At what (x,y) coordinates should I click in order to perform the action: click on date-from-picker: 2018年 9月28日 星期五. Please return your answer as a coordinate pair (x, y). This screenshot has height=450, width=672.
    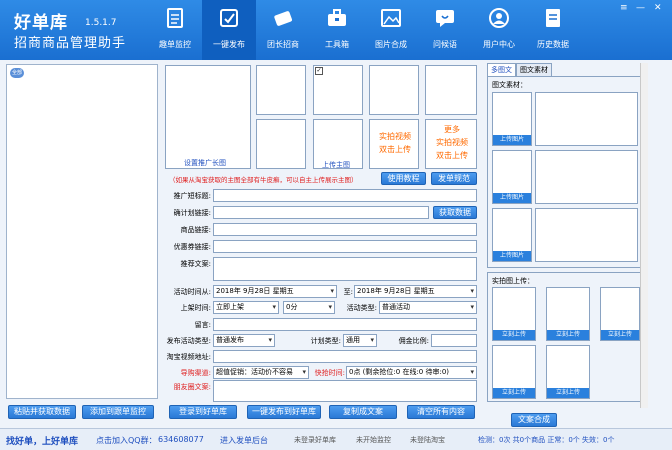
    Looking at the image, I should click on (275, 291).